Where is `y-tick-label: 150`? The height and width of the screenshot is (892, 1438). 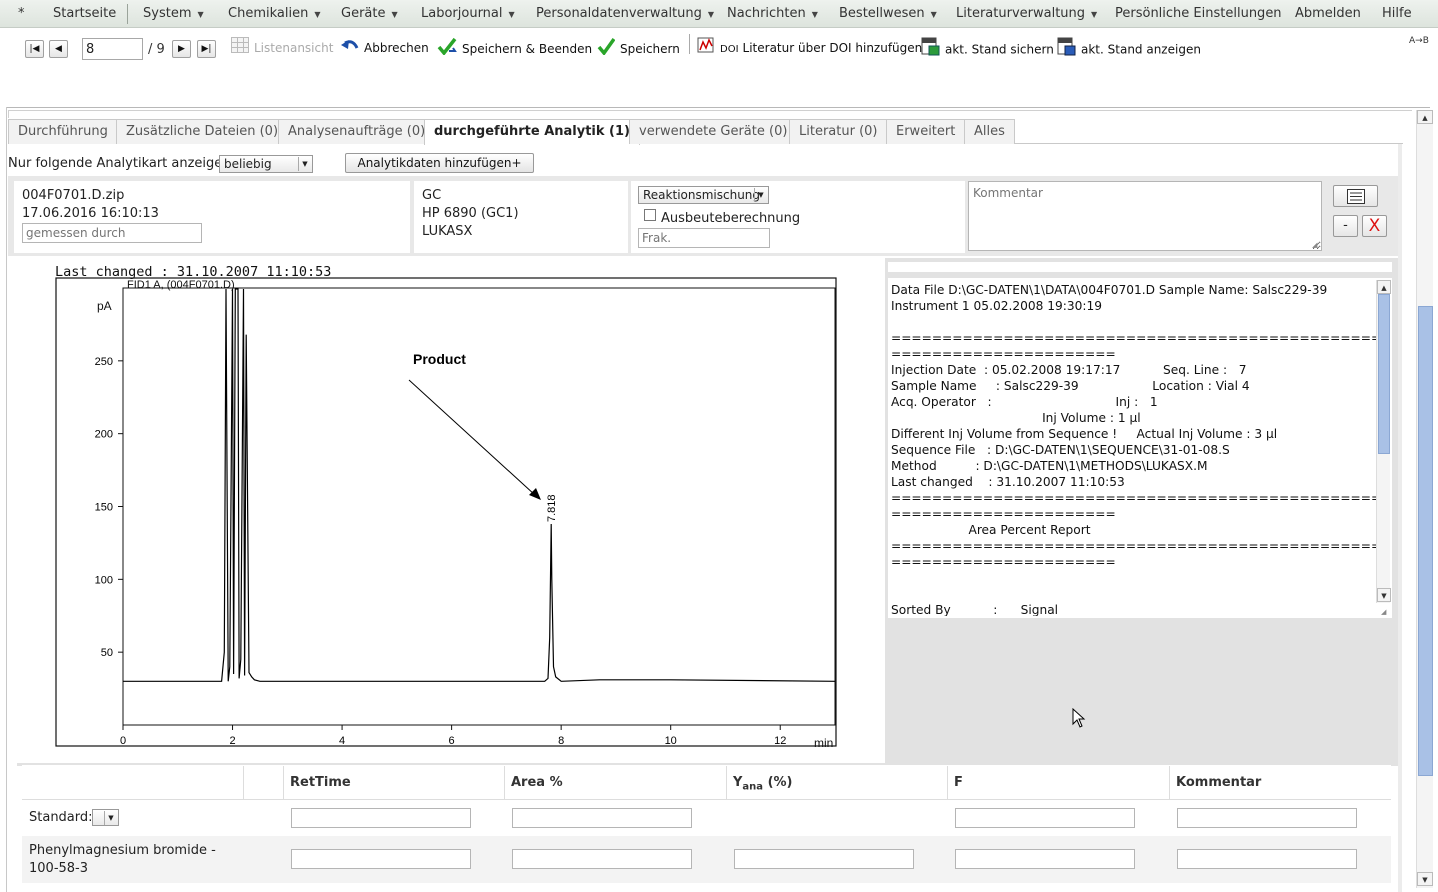
y-tick-label: 150 is located at coordinates (104, 508).